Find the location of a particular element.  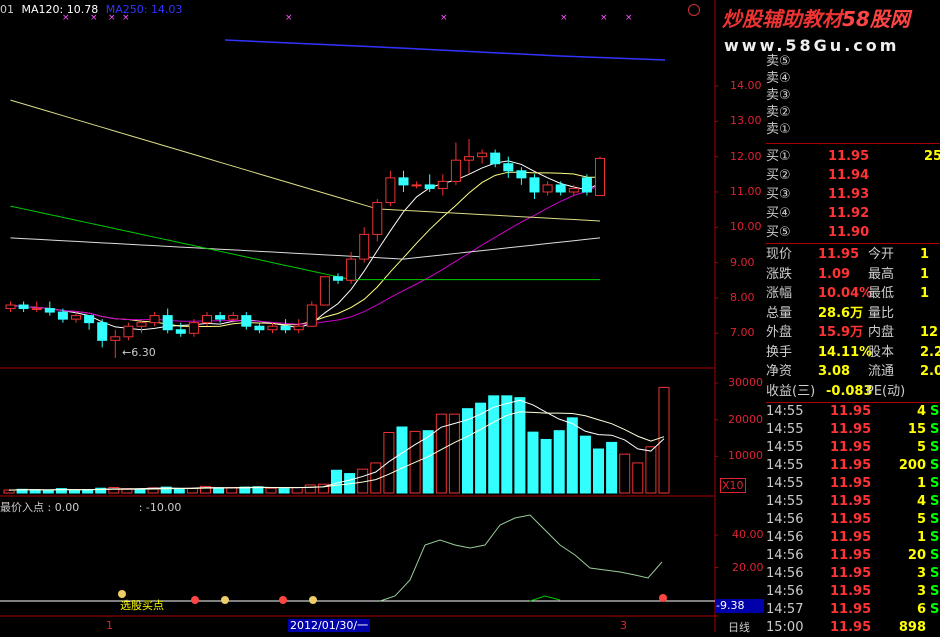

tick-row: 14:55 11.95 5 S is located at coordinates (853, 448).